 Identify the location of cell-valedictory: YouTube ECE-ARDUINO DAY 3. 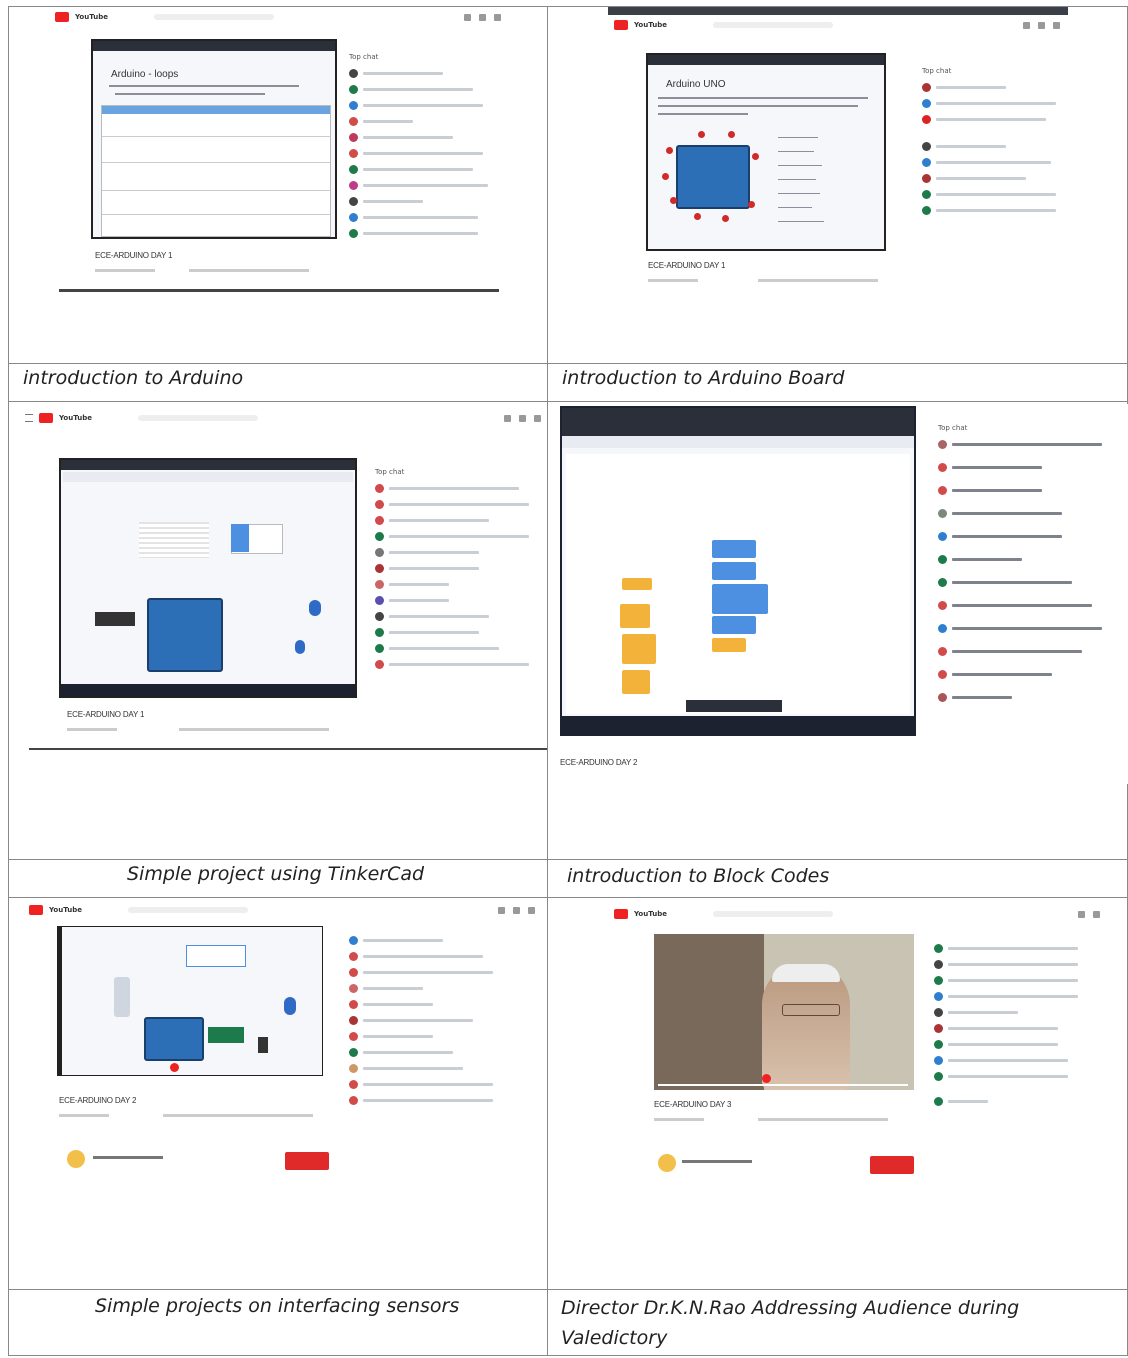
(838, 1093).